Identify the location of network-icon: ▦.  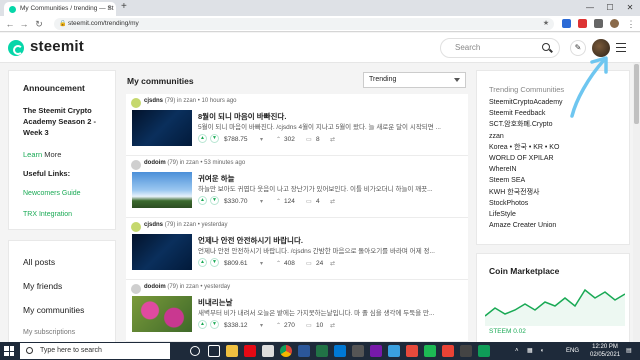
(530, 351).